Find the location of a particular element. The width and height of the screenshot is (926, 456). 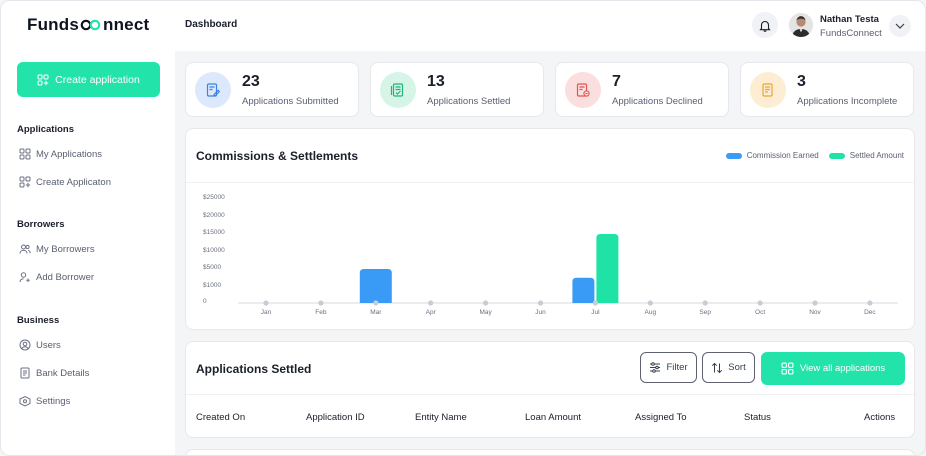

stat-card-declined: 7 Applications Declined is located at coordinates (642, 89).